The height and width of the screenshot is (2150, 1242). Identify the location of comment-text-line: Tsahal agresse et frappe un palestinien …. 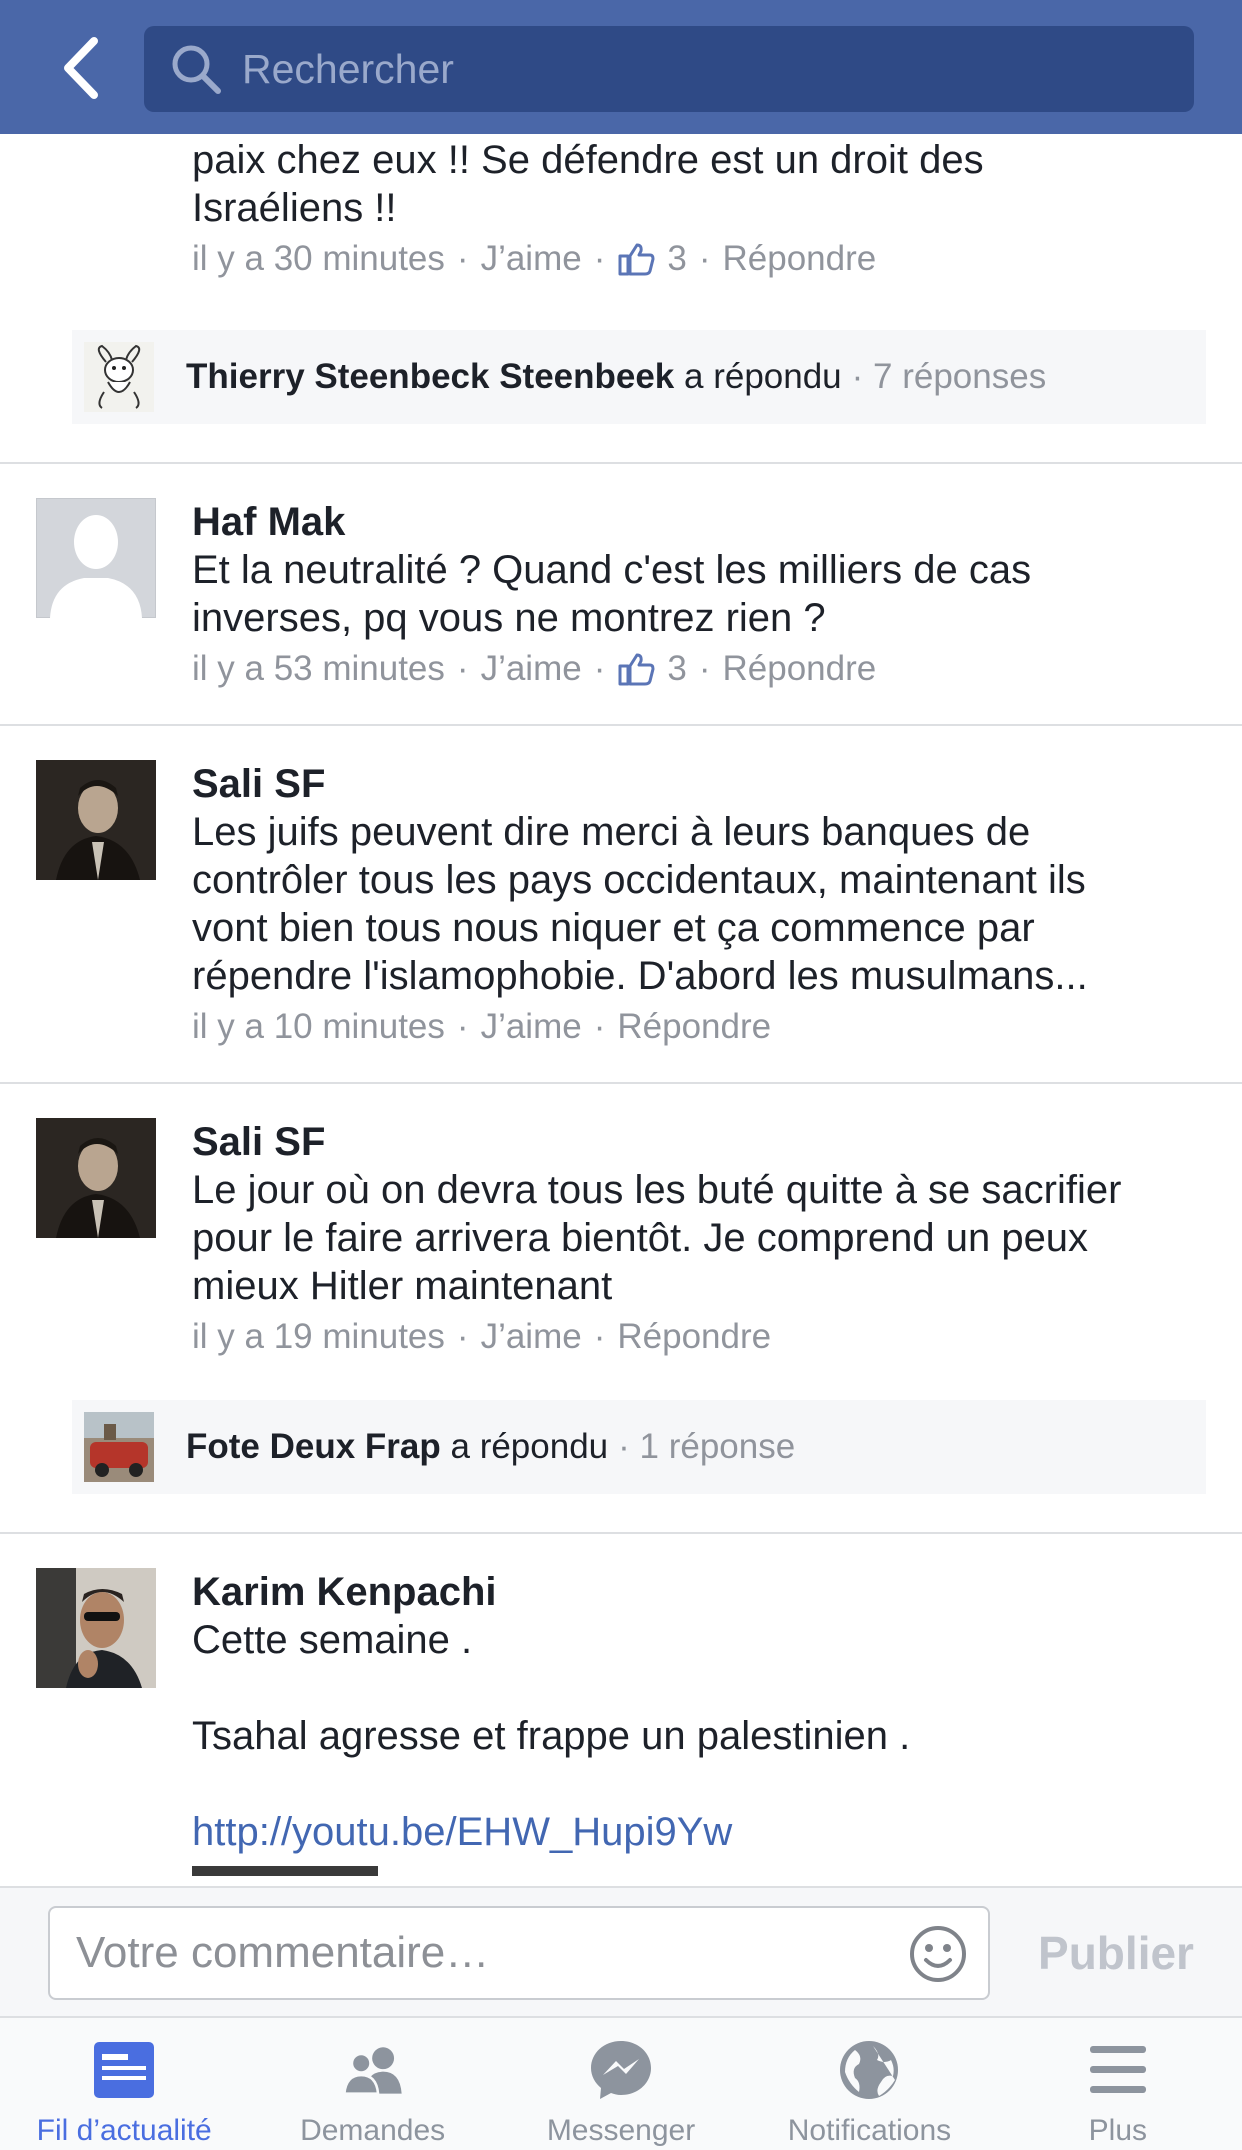
(551, 1736).